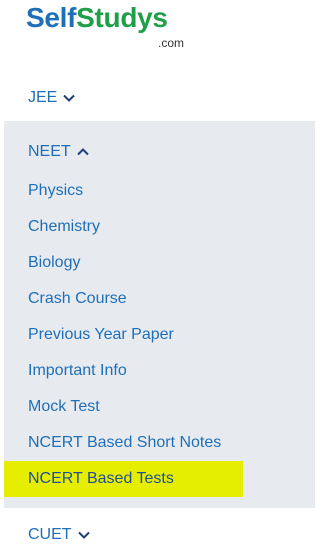 This screenshot has width=320, height=549. Describe the element at coordinates (50, 534) in the screenshot. I see `menu-item-cuet-label: CUET` at that location.